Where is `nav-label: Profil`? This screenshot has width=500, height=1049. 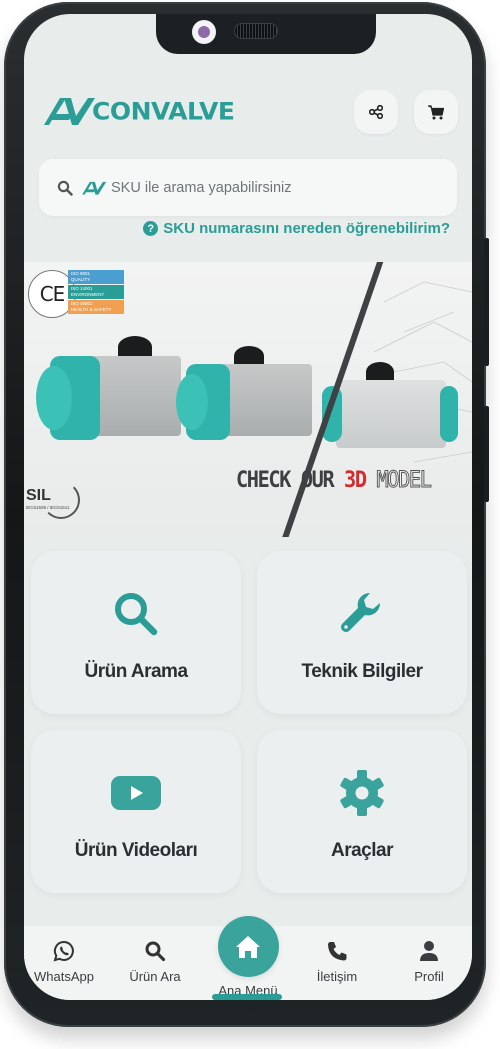 nav-label: Profil is located at coordinates (429, 976).